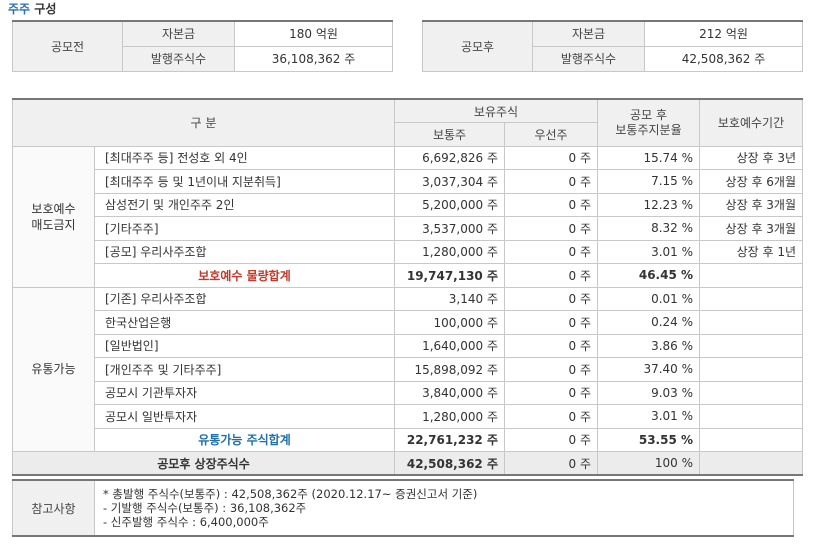 Image resolution: width=823 pixels, height=554 pixels. Describe the element at coordinates (648, 129) in the screenshot. I see `header-ratio-line2: 보통주지분율` at that location.